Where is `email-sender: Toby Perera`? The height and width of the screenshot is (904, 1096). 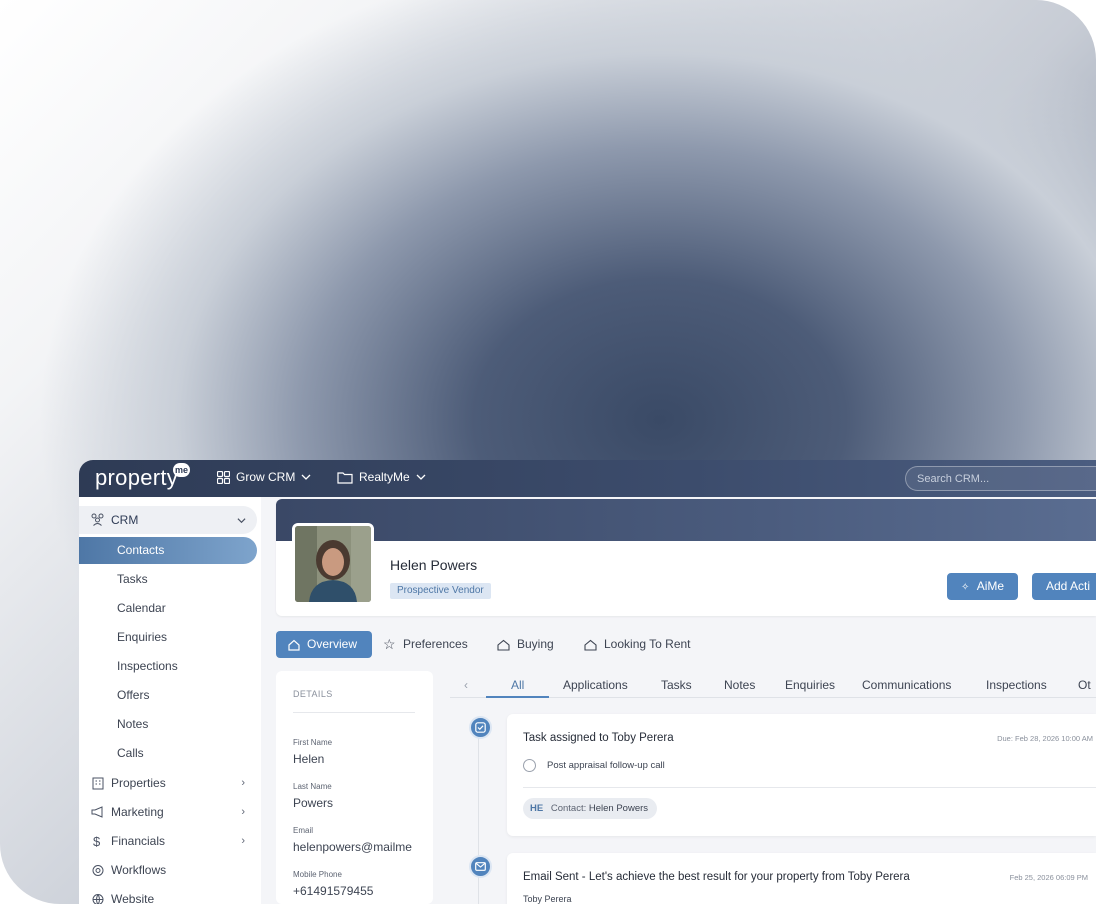 email-sender: Toby Perera is located at coordinates (547, 899).